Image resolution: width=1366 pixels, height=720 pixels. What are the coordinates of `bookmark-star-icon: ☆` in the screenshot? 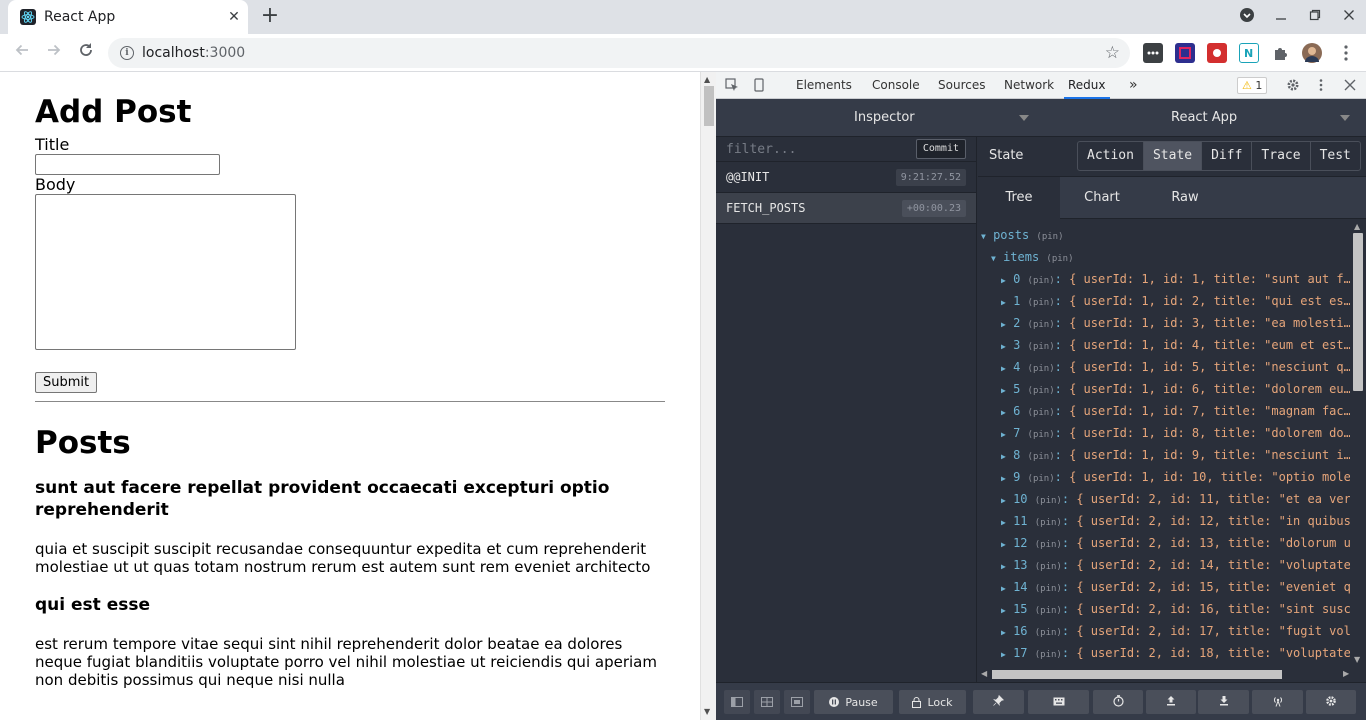 It's located at (1112, 53).